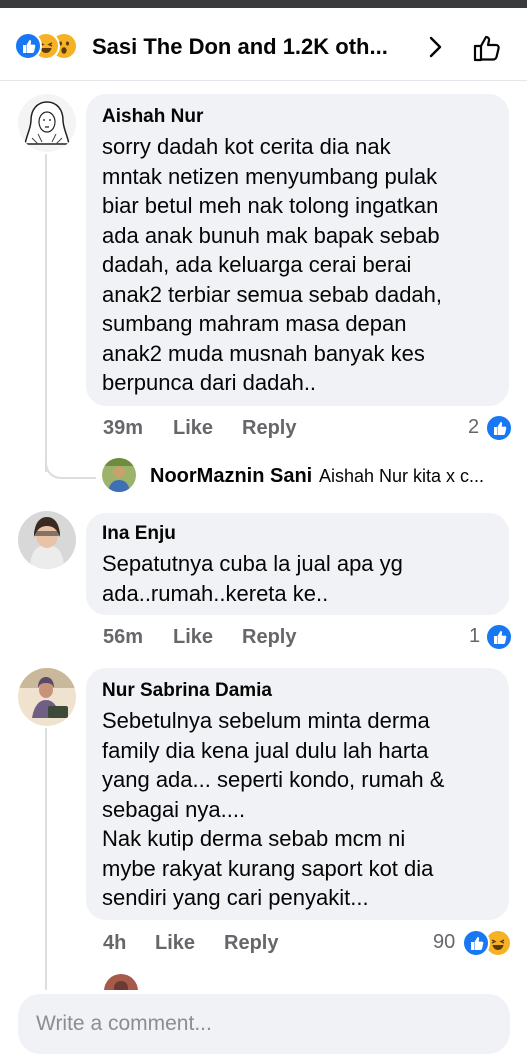  Describe the element at coordinates (123, 428) in the screenshot. I see `comment-time: 39m` at that location.